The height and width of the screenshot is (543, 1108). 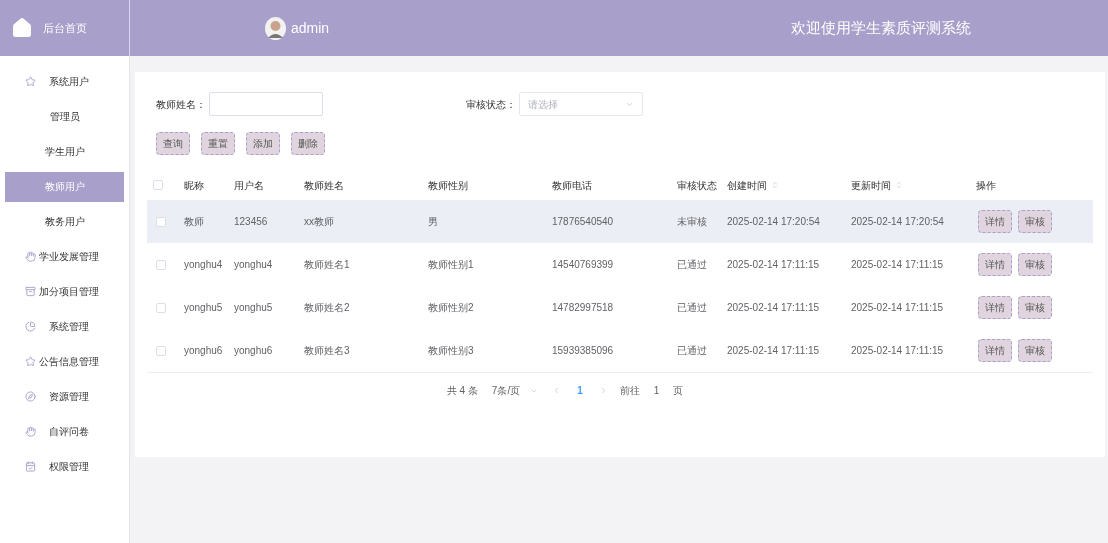 I want to click on sidebar-subitem: 学生用户, so click(x=64, y=151).